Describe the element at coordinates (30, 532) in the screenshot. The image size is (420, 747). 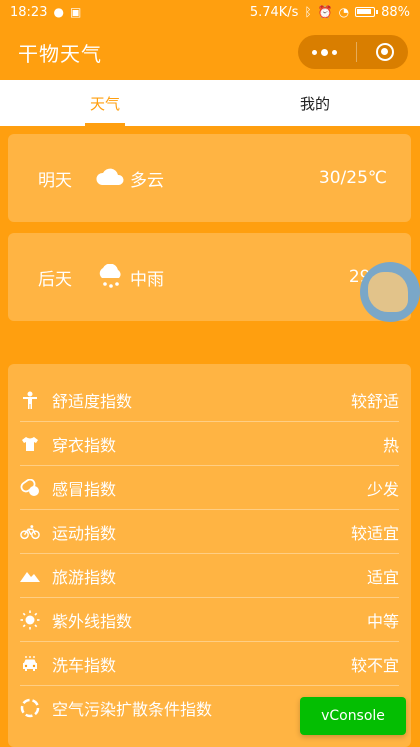
I see `bicycle-icon` at that location.